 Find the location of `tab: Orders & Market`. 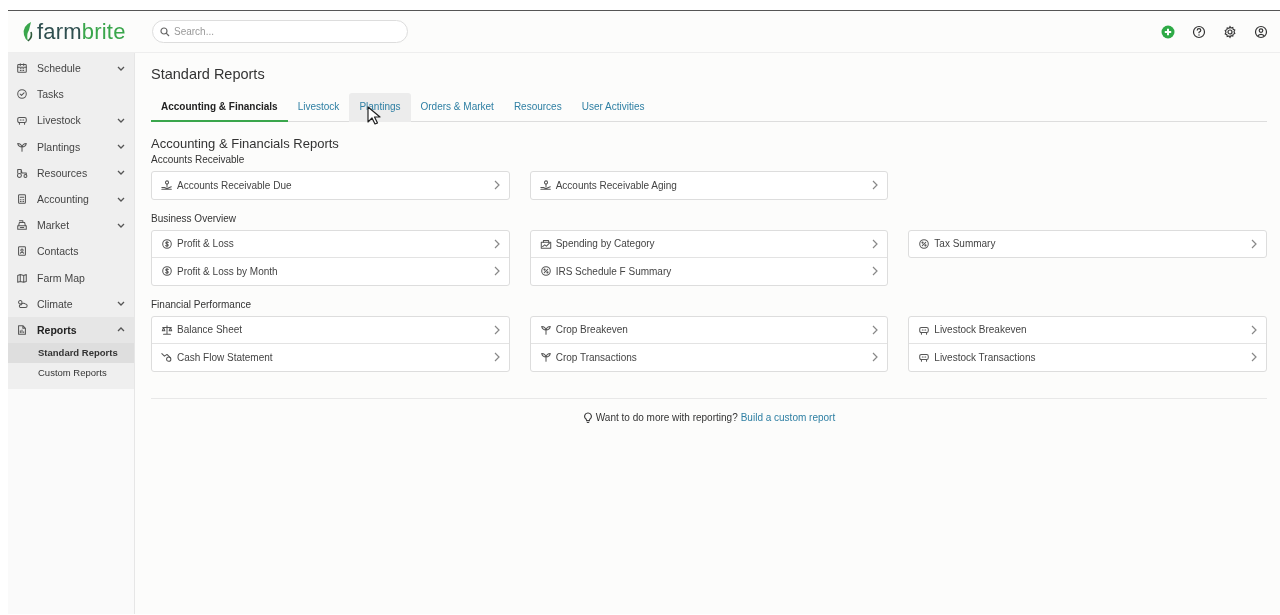

tab: Orders & Market is located at coordinates (457, 107).